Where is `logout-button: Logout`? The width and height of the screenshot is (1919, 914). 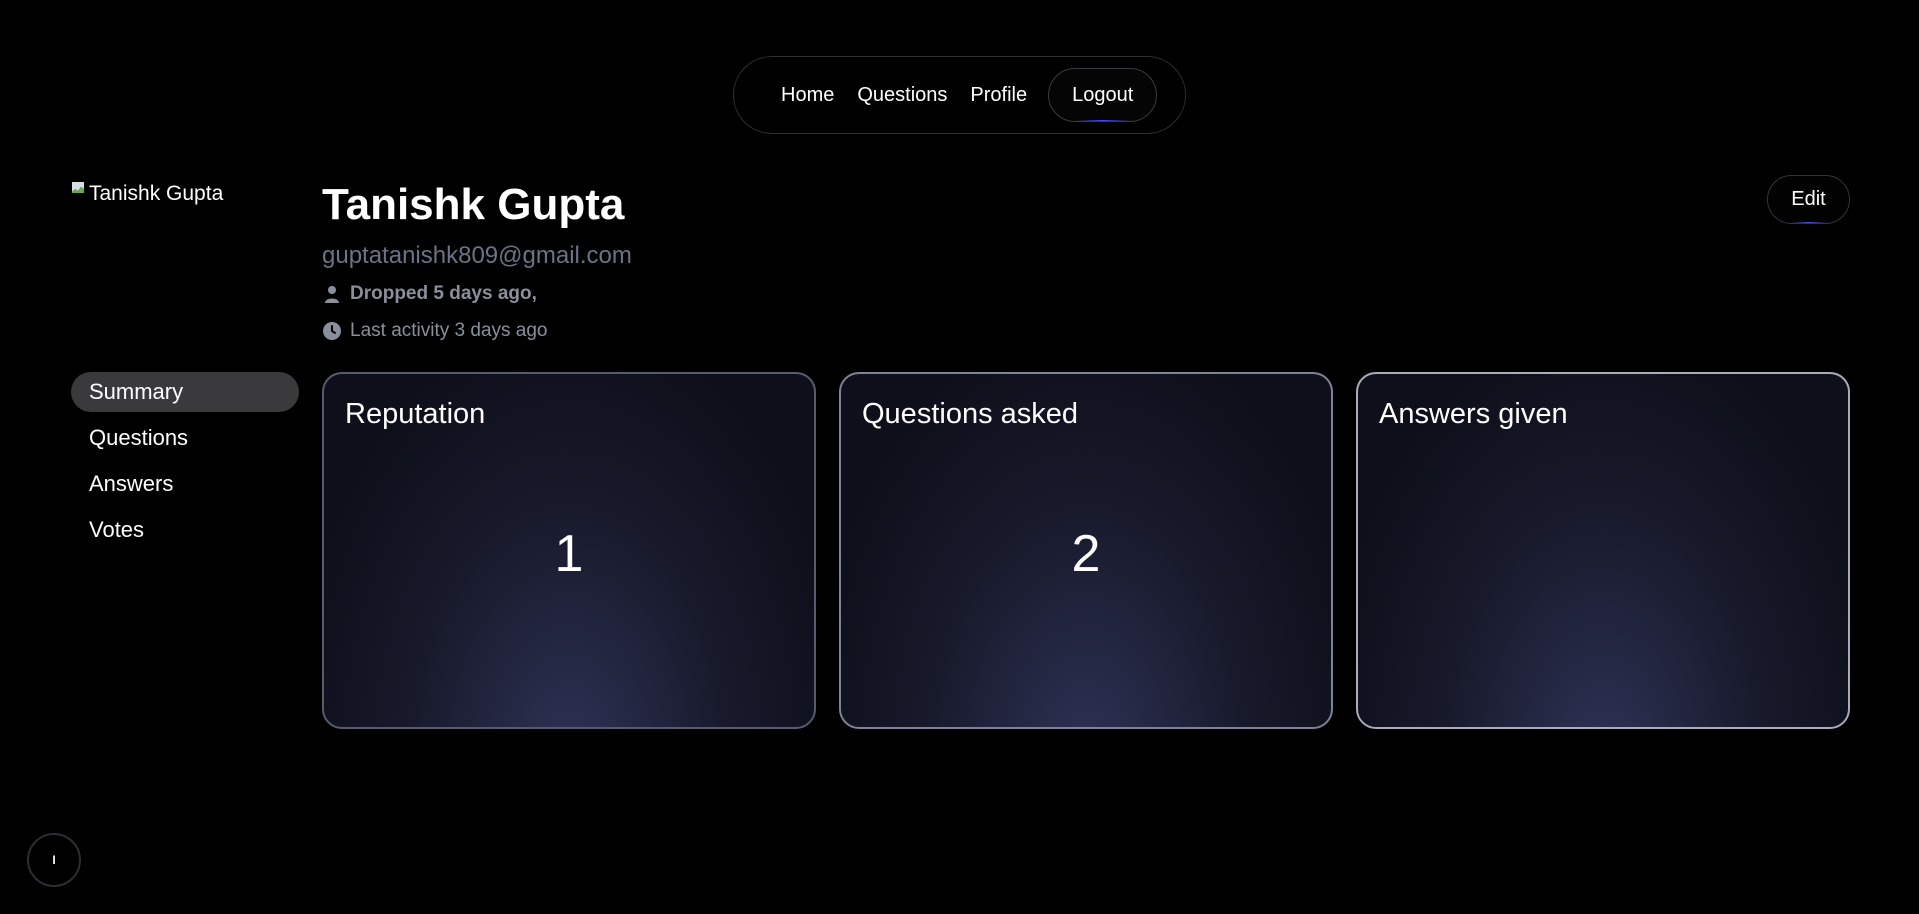 logout-button: Logout is located at coordinates (1103, 95).